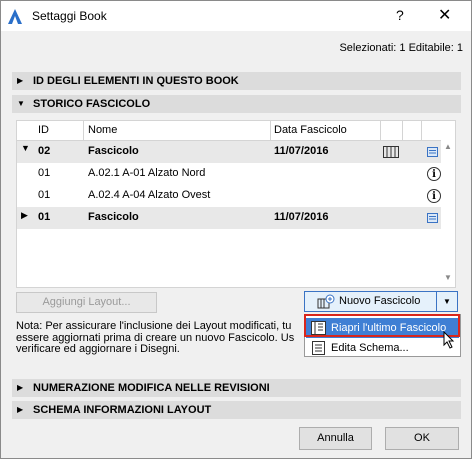  I want to click on row-nome: A.02.4 A-04 Alzato Ovest, so click(149, 195).